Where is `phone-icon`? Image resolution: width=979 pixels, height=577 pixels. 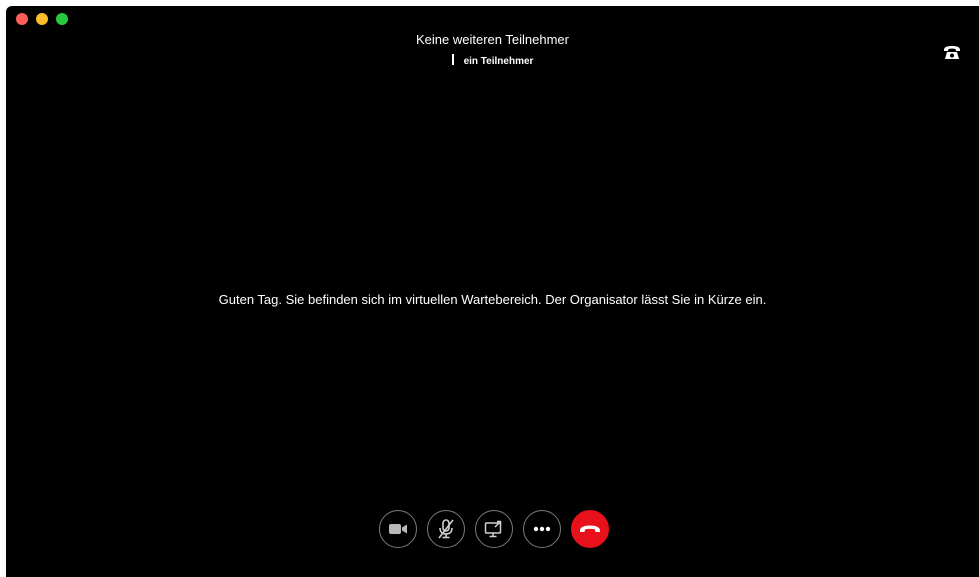
phone-icon is located at coordinates (952, 52).